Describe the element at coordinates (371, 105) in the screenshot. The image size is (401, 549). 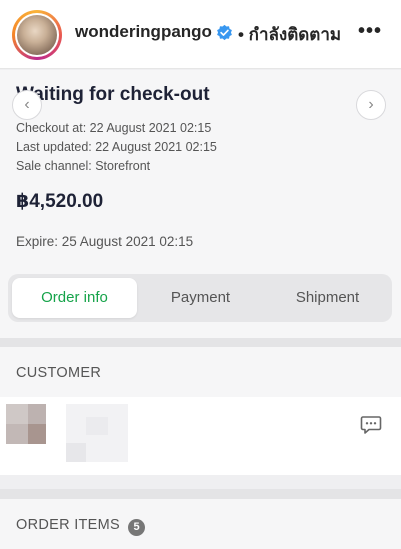
I see `chevron-right-icon: ›` at that location.